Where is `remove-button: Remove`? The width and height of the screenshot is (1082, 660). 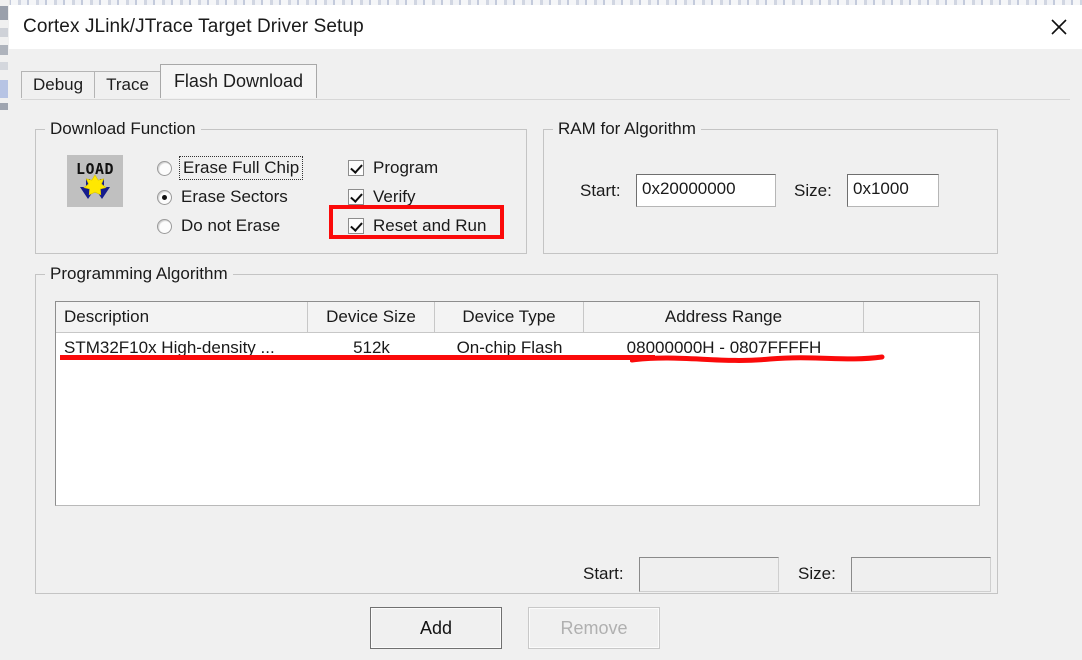 remove-button: Remove is located at coordinates (594, 628).